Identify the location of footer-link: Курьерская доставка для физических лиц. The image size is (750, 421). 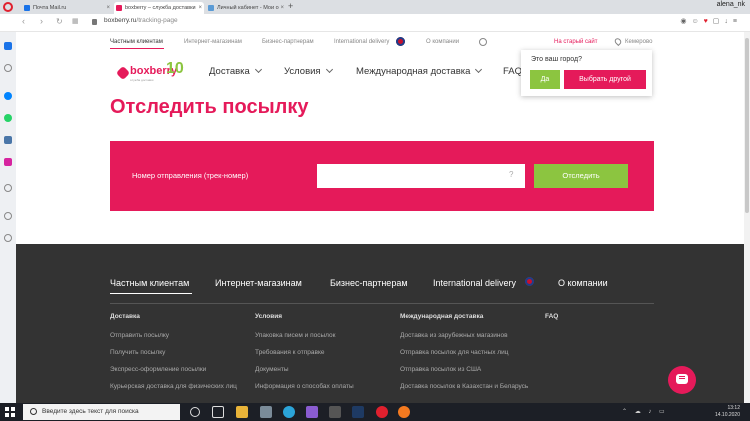
(175, 387).